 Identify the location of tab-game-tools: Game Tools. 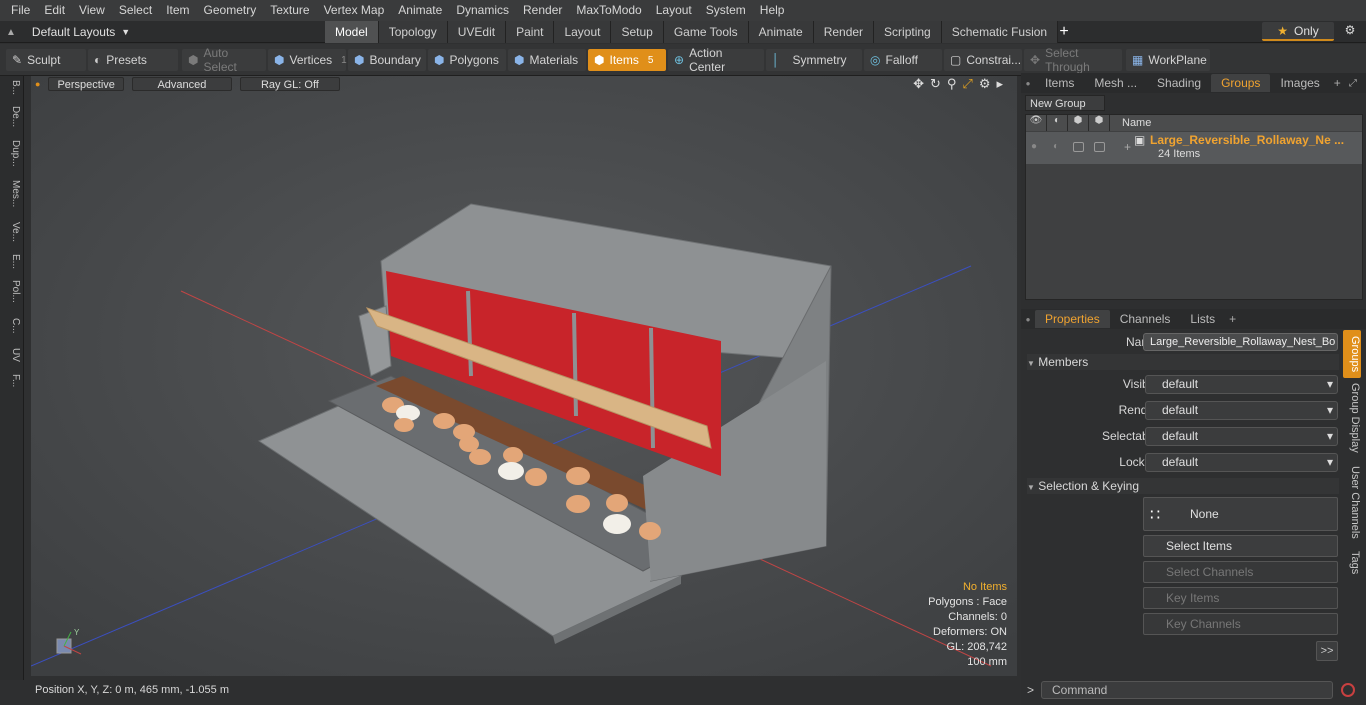
(706, 32).